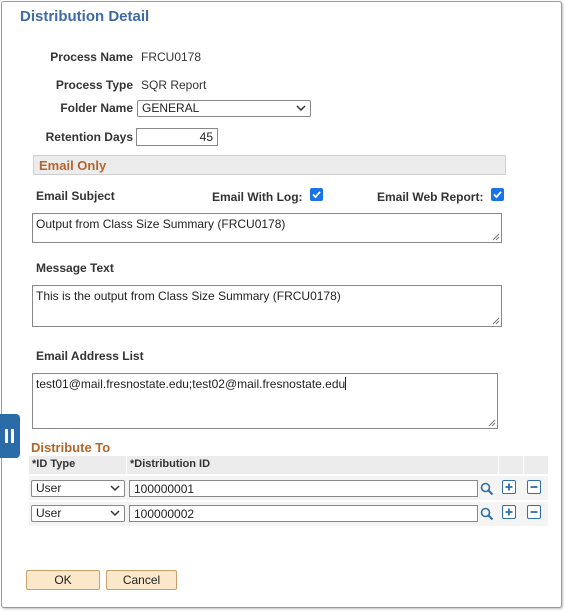 This screenshot has width=565, height=611. I want to click on cancel-button: Cancel, so click(141, 580).